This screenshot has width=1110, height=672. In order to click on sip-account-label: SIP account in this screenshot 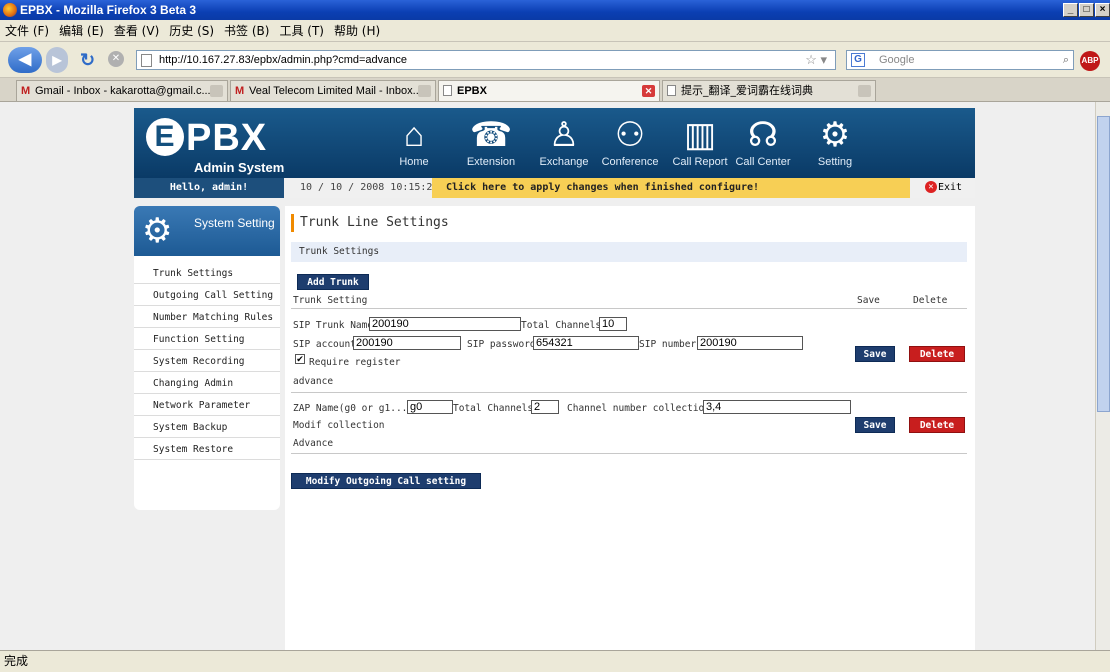, I will do `click(324, 344)`.